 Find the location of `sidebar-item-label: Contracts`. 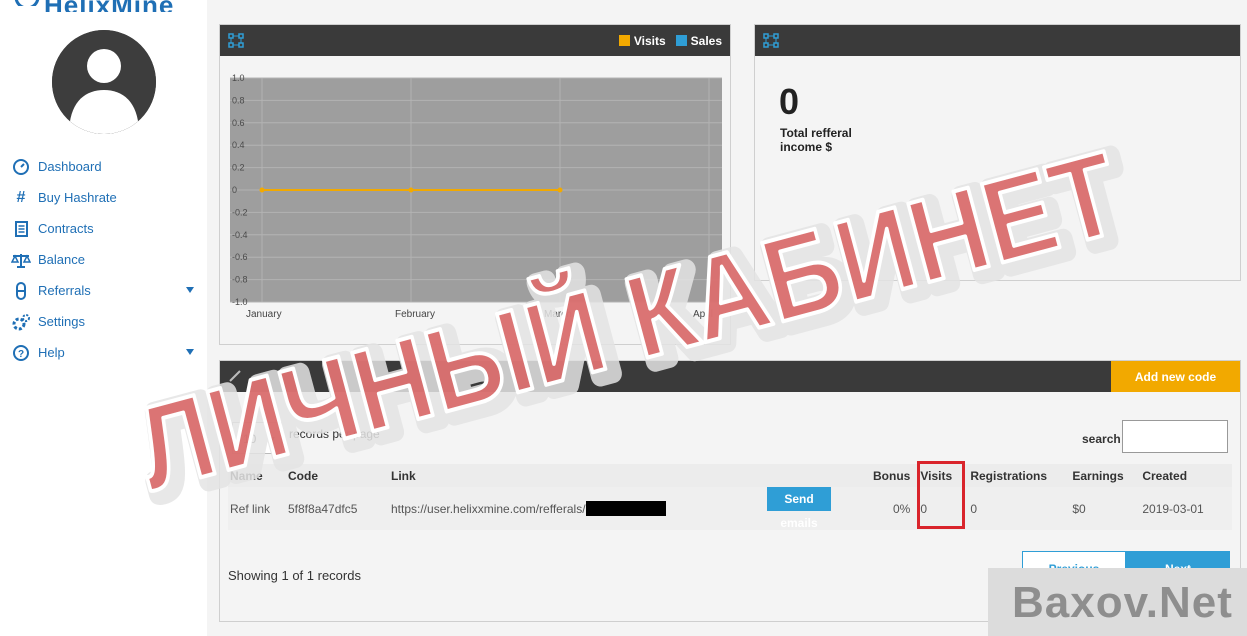

sidebar-item-label: Contracts is located at coordinates (66, 228).